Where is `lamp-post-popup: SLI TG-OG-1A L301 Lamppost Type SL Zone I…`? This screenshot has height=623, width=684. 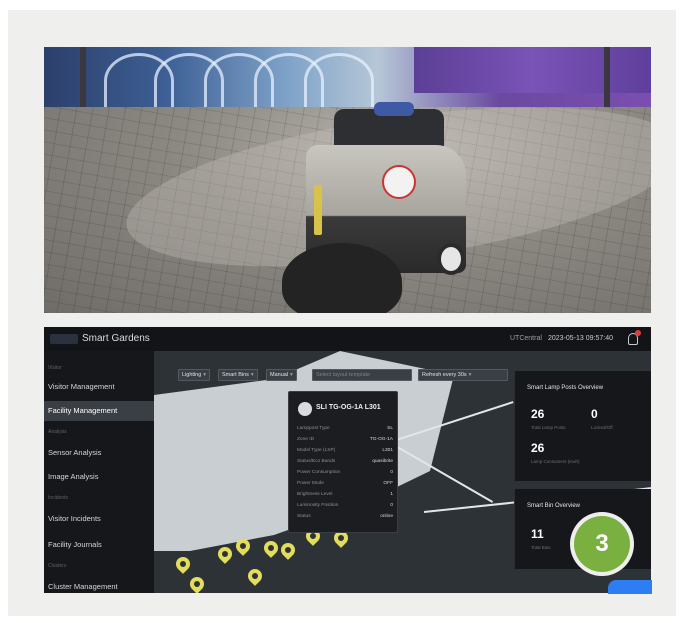
lamp-post-popup: SLI TG-OG-1A L301 Lamppost Type SL Zone I… is located at coordinates (343, 462).